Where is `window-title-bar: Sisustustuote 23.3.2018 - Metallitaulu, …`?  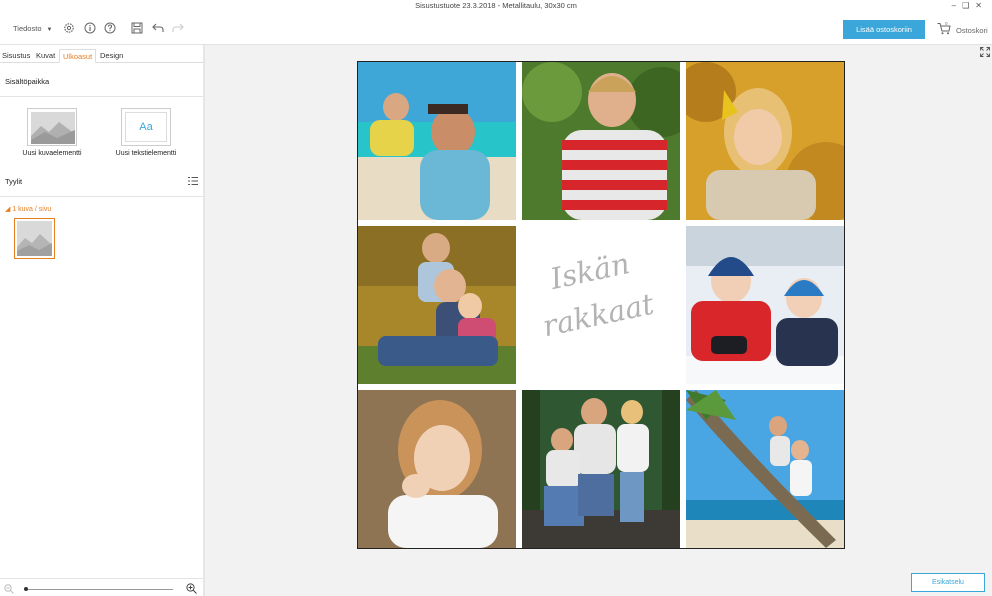 window-title-bar: Sisustustuote 23.3.2018 - Metallitaulu, … is located at coordinates (496, 6).